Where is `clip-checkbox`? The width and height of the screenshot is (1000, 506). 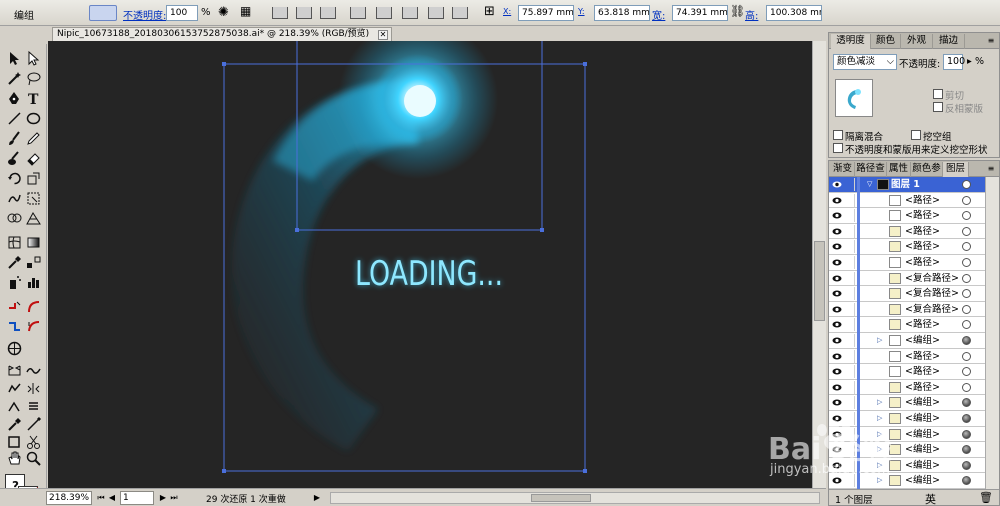 clip-checkbox is located at coordinates (938, 94).